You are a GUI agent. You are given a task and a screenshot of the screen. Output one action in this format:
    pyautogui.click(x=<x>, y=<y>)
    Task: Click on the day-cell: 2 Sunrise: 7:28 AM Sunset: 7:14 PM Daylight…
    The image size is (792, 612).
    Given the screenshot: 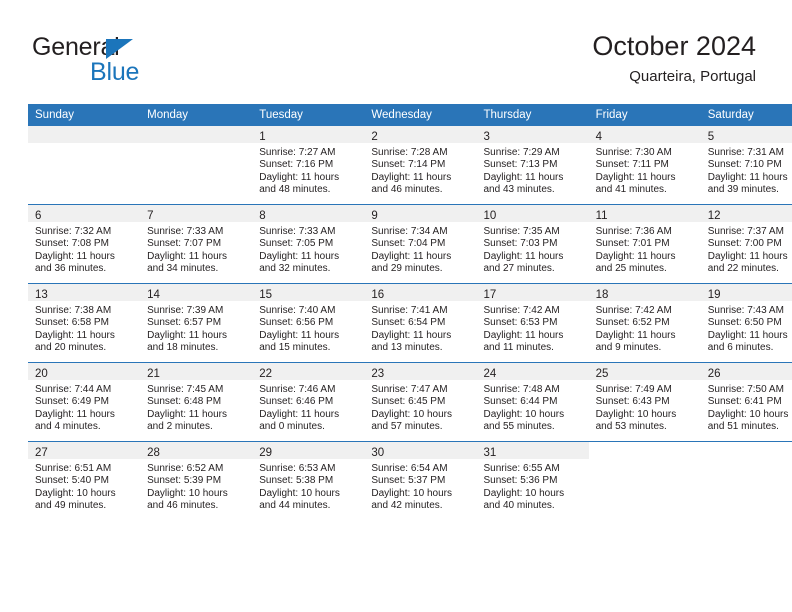 What is the action you would take?
    pyautogui.click(x=420, y=165)
    